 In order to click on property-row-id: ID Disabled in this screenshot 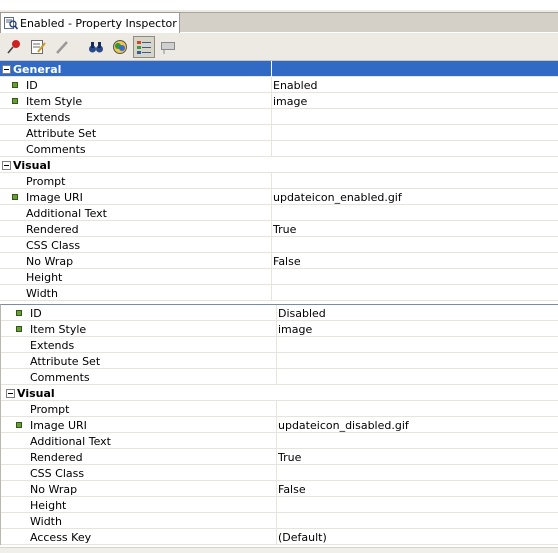, I will do `click(279, 313)`.